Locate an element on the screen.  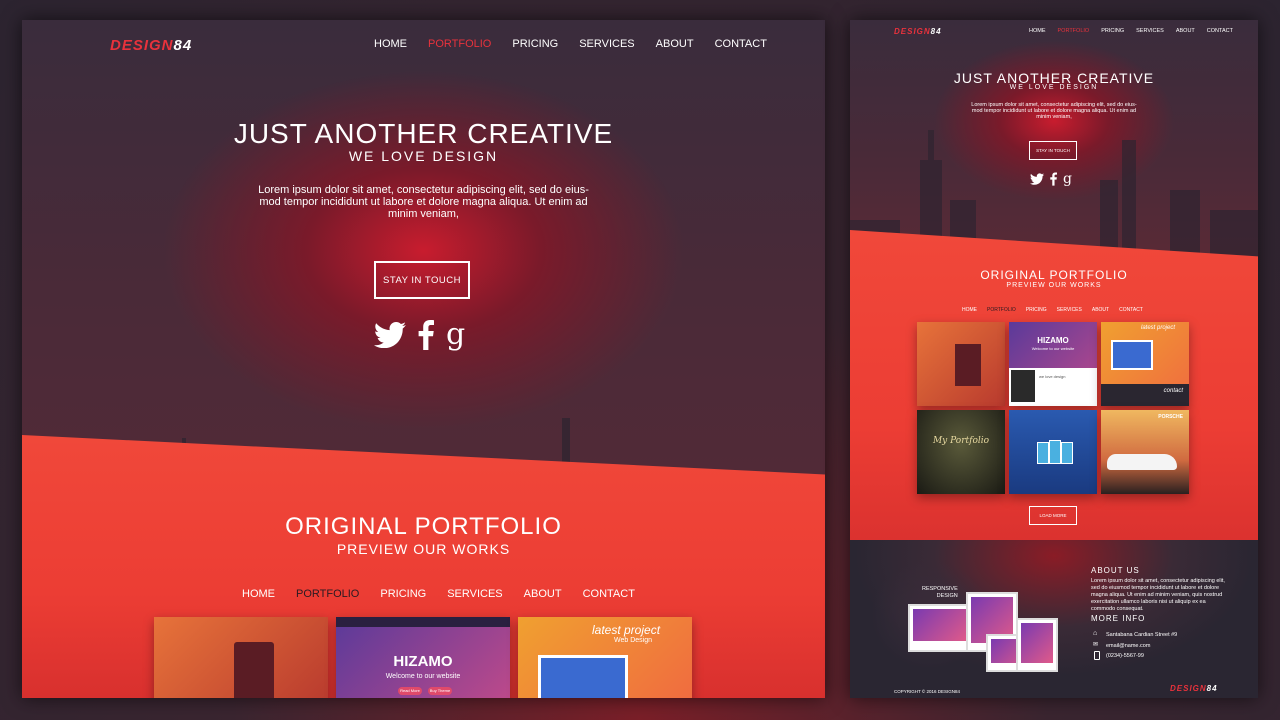
tab-portfolio: PORTFOLIO is located at coordinates (327, 594).